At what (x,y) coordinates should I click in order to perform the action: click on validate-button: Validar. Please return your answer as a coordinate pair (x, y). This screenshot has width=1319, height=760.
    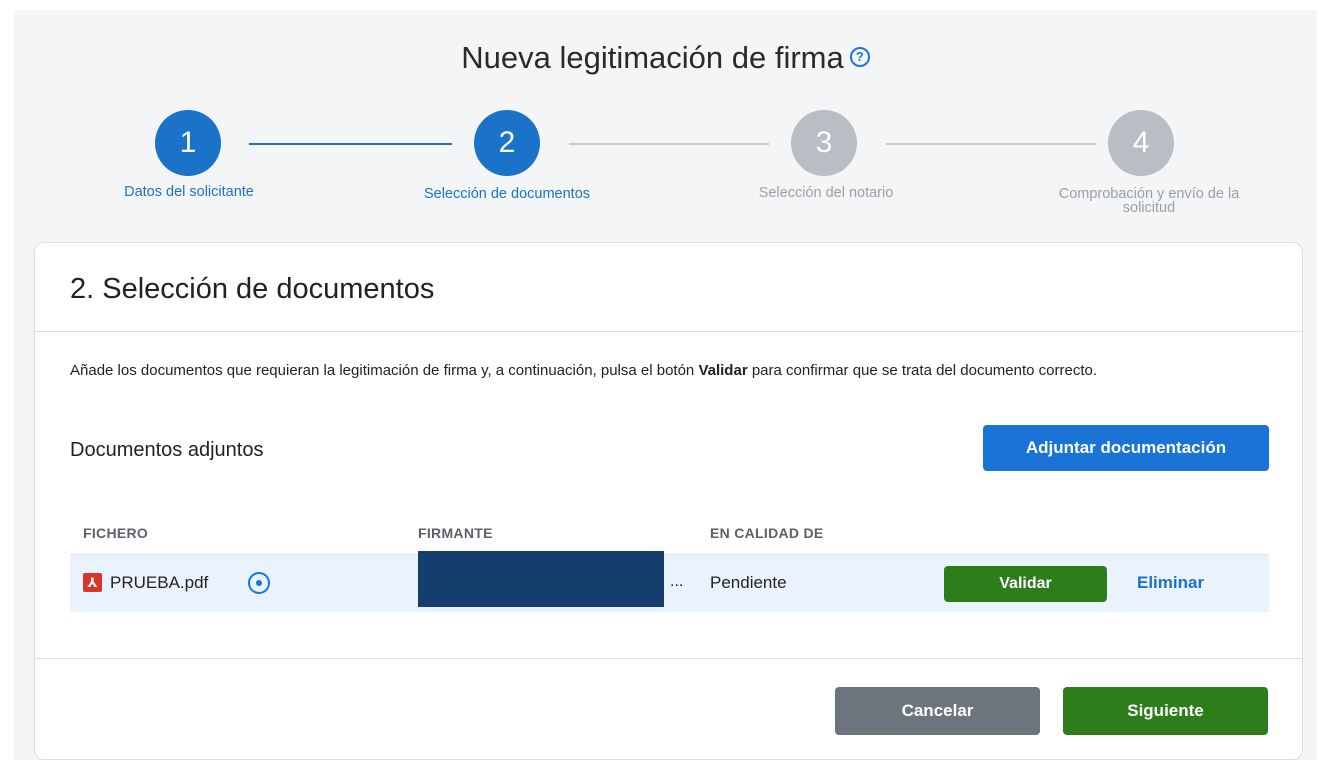
    Looking at the image, I should click on (1025, 584).